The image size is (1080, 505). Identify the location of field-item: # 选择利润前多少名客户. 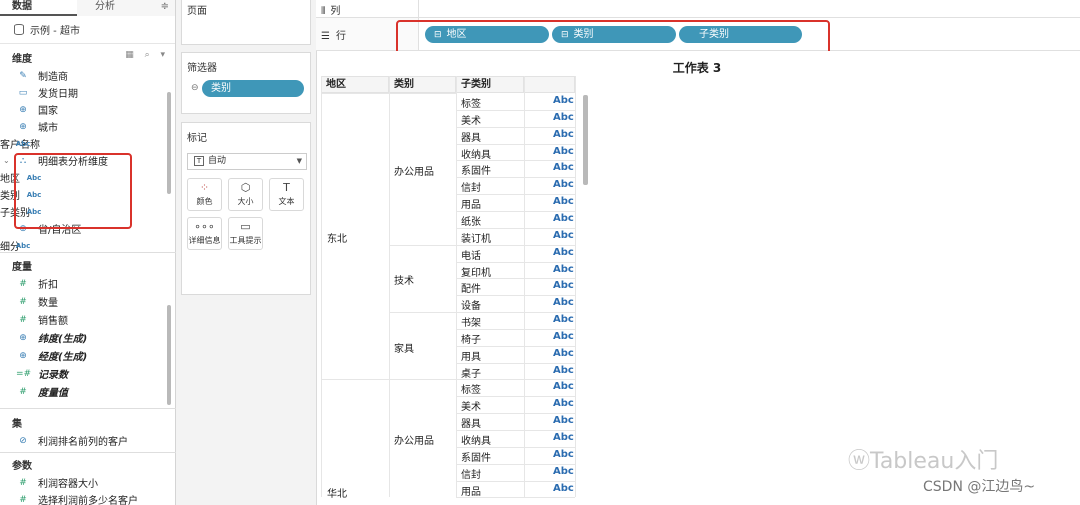
(84, 498).